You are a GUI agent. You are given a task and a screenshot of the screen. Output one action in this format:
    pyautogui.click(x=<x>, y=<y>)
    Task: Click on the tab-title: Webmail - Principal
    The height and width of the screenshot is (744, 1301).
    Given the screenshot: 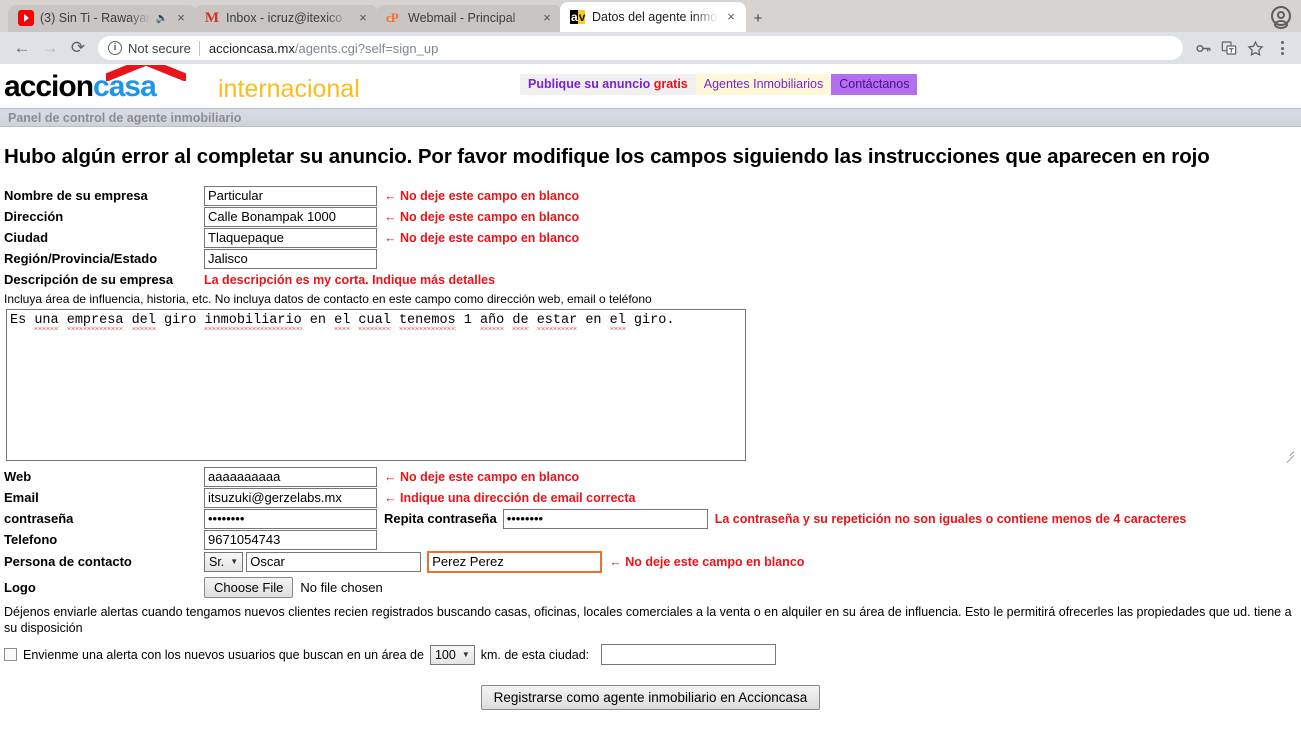 What is the action you would take?
    pyautogui.click(x=462, y=18)
    